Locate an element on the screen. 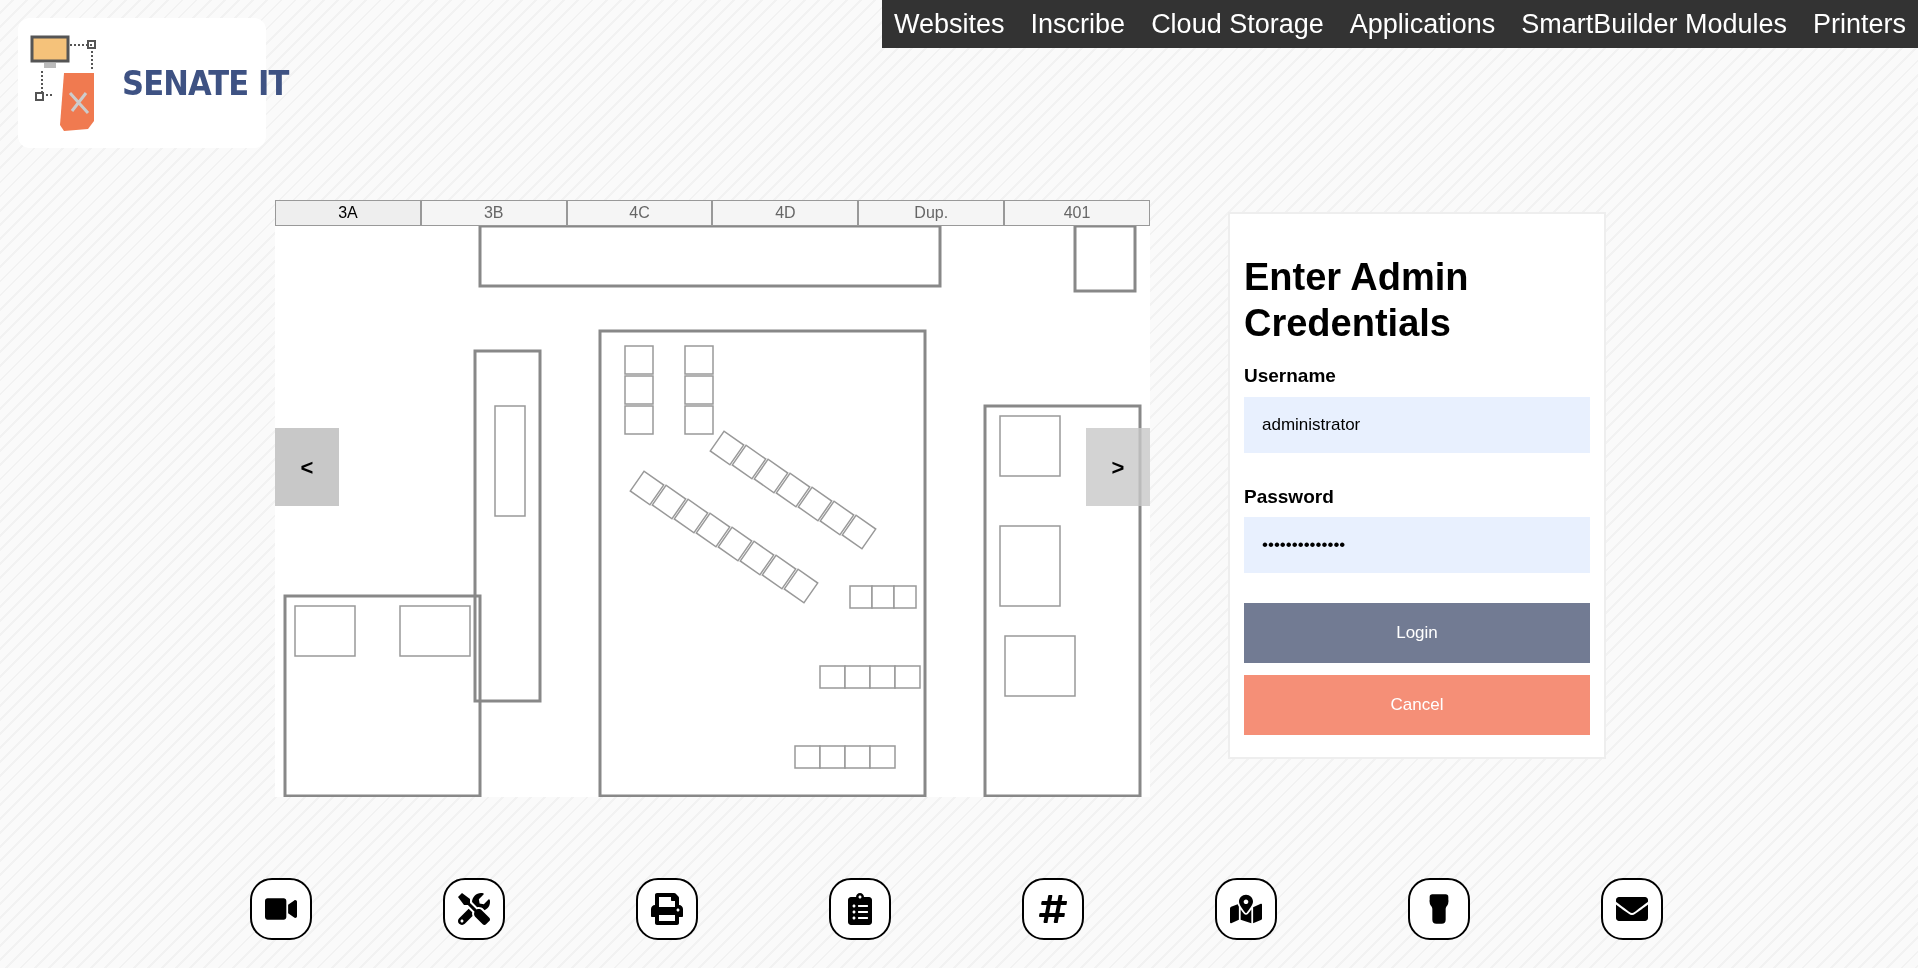 Image resolution: width=1918 pixels, height=968 pixels. floor-tab: 3B is located at coordinates (493, 213).